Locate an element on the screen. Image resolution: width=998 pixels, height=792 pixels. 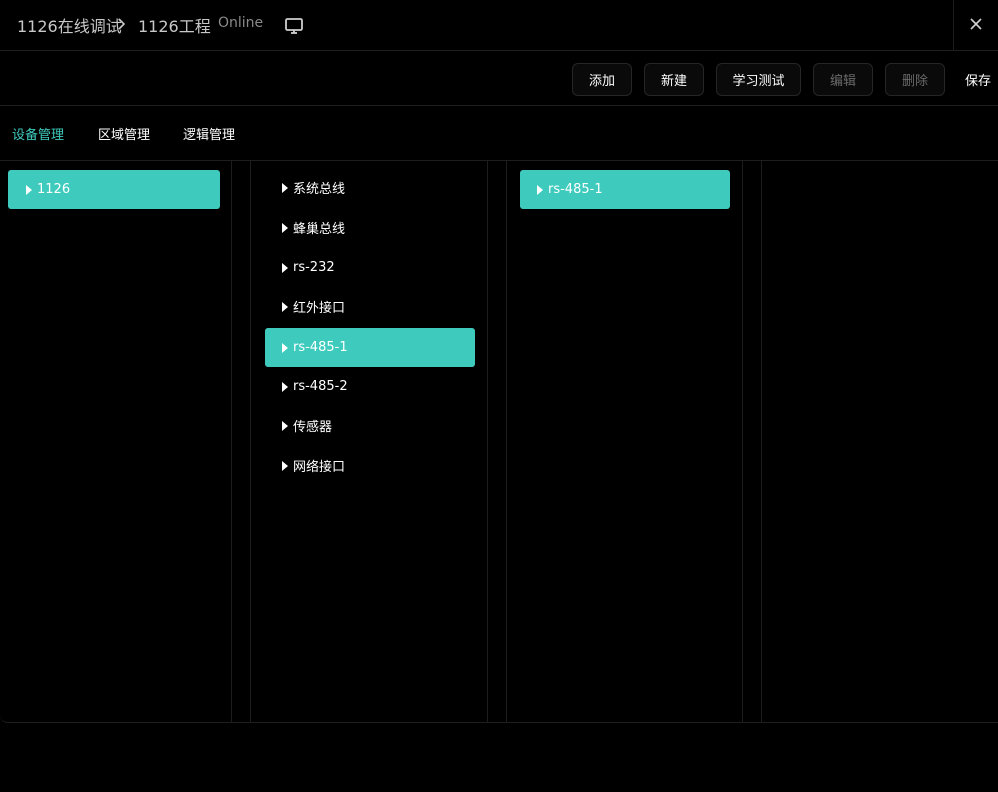
interface-item-label: 蜂巢总线 is located at coordinates (319, 229).